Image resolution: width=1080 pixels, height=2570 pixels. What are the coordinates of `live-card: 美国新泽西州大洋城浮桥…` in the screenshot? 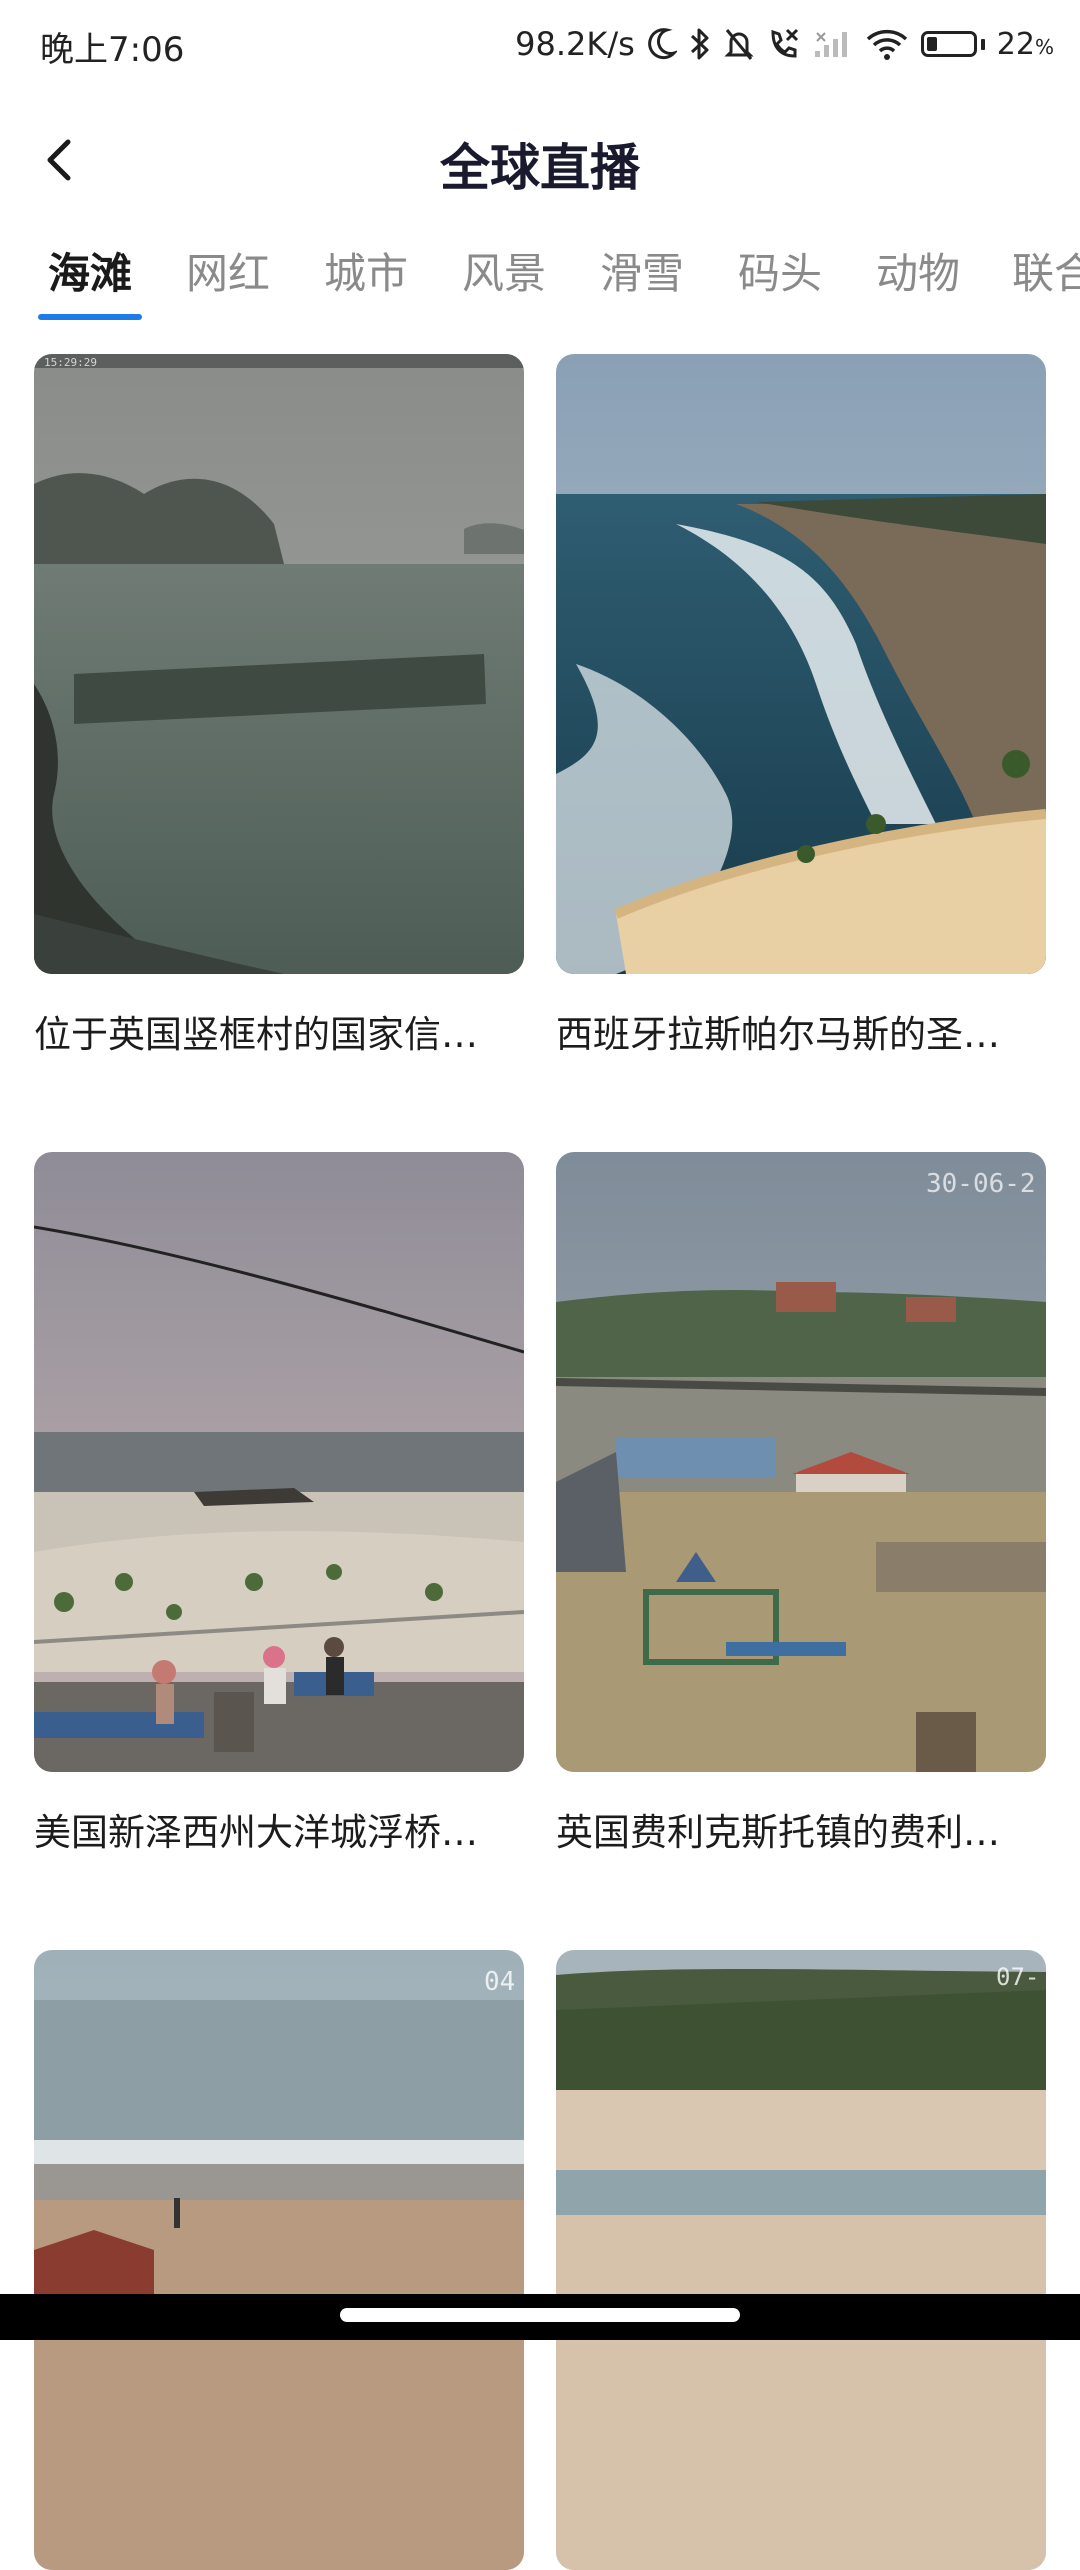 It's located at (279, 1504).